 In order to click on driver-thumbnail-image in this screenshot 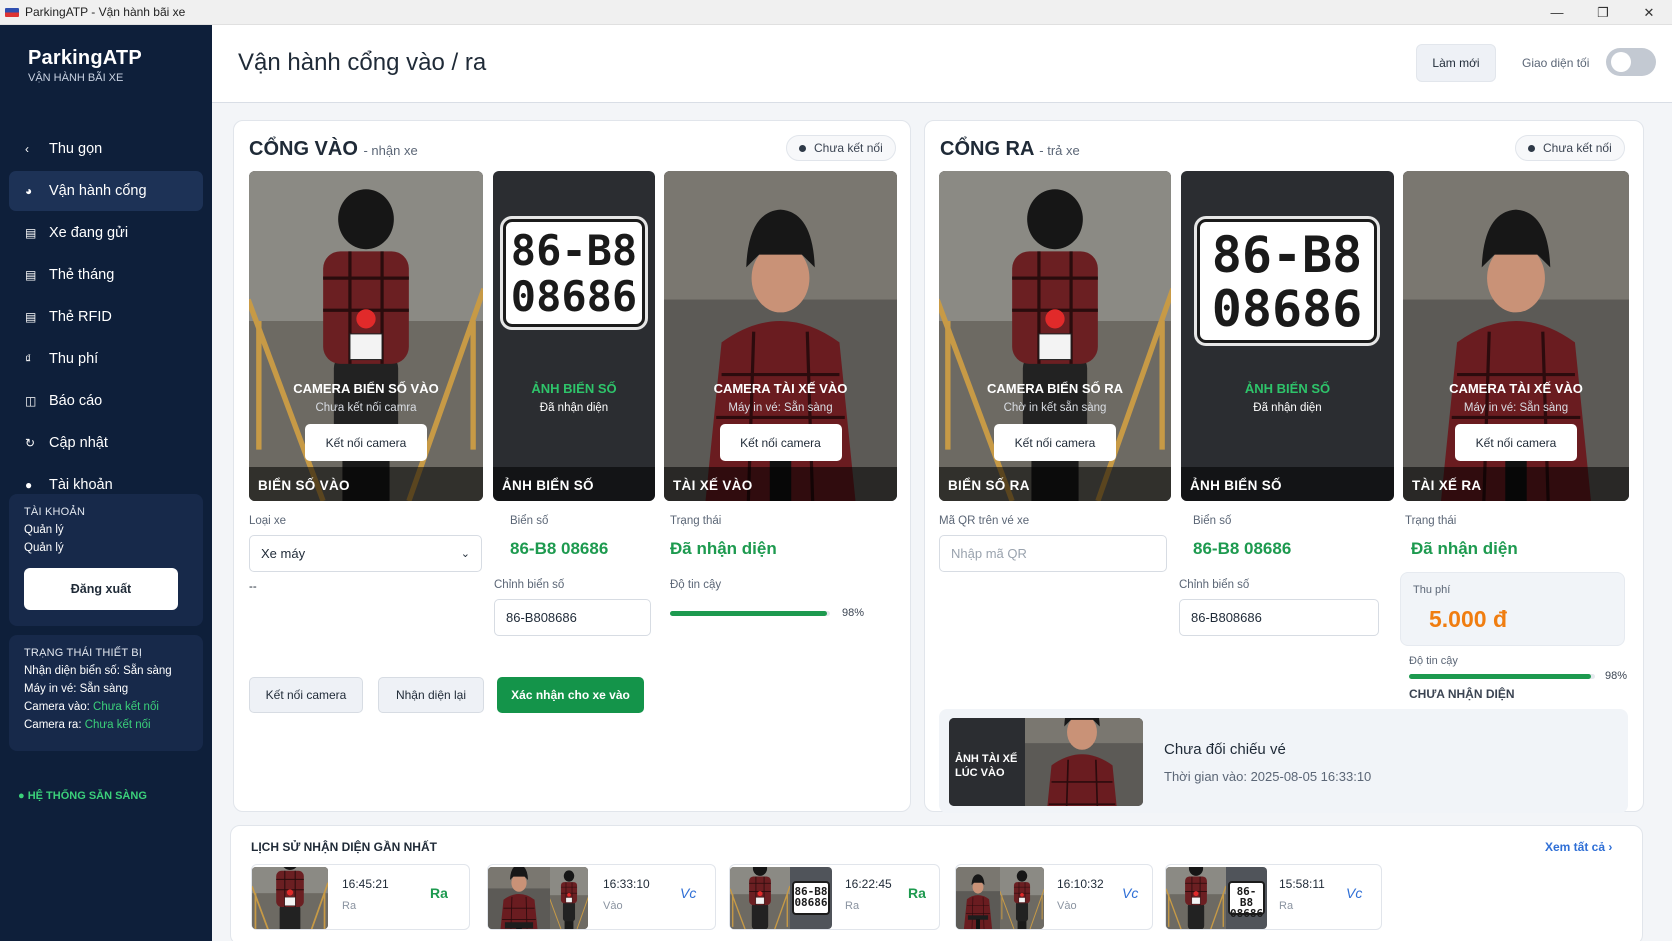, I will do `click(978, 898)`.